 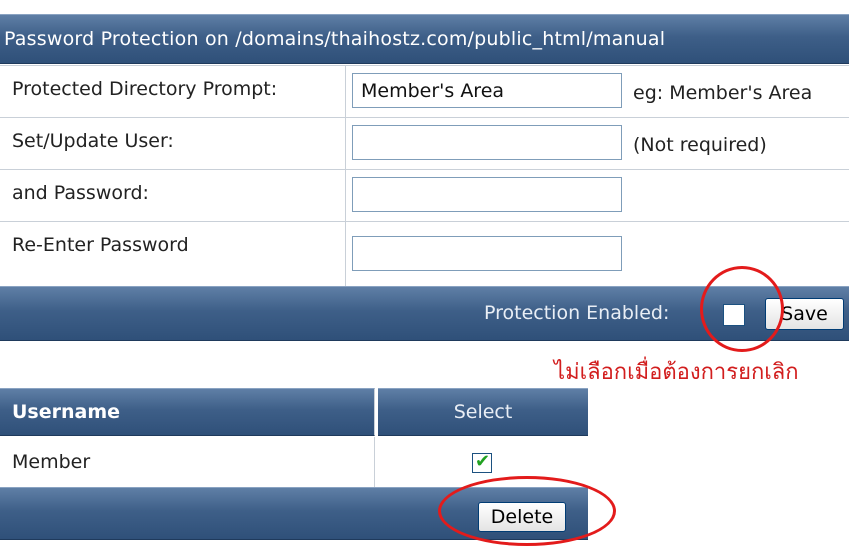 I want to click on checkmark-icon: ✔, so click(x=483, y=461).